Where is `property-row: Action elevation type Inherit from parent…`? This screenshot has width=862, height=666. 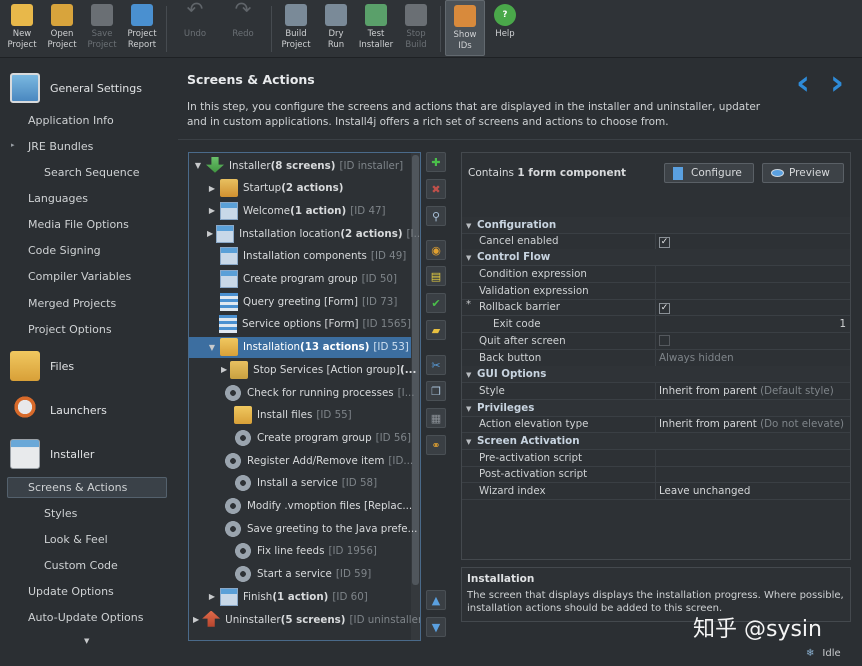
property-row: Action elevation type Inherit from parent… is located at coordinates (656, 424).